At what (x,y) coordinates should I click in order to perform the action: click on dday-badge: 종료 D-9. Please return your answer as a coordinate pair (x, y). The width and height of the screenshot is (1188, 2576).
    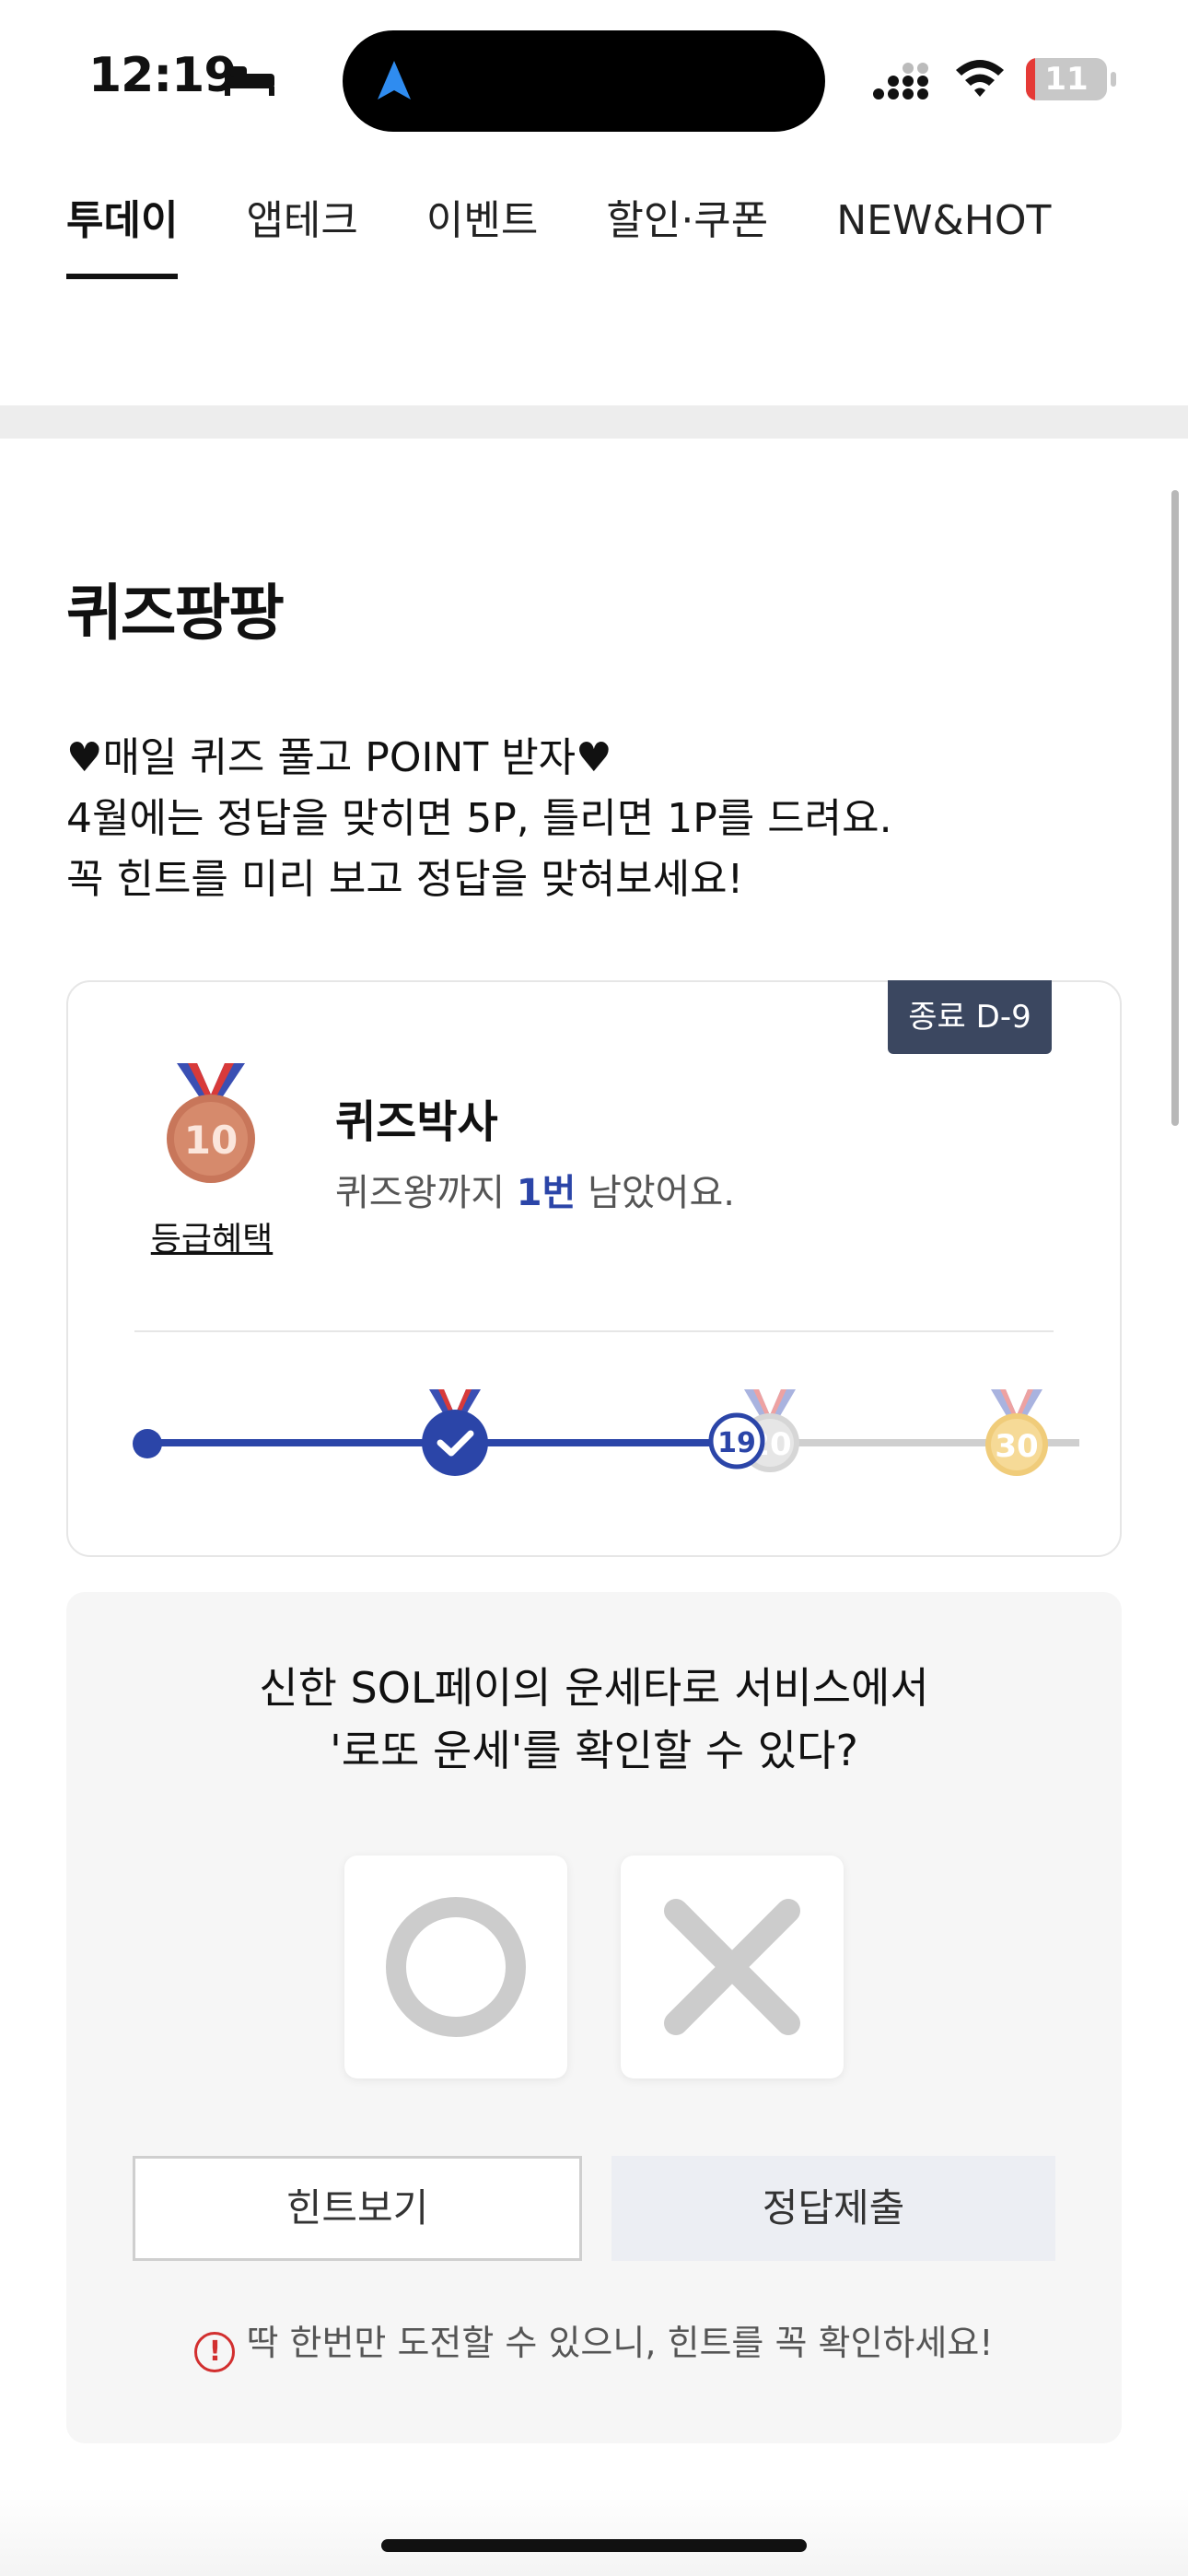
    Looking at the image, I should click on (970, 1017).